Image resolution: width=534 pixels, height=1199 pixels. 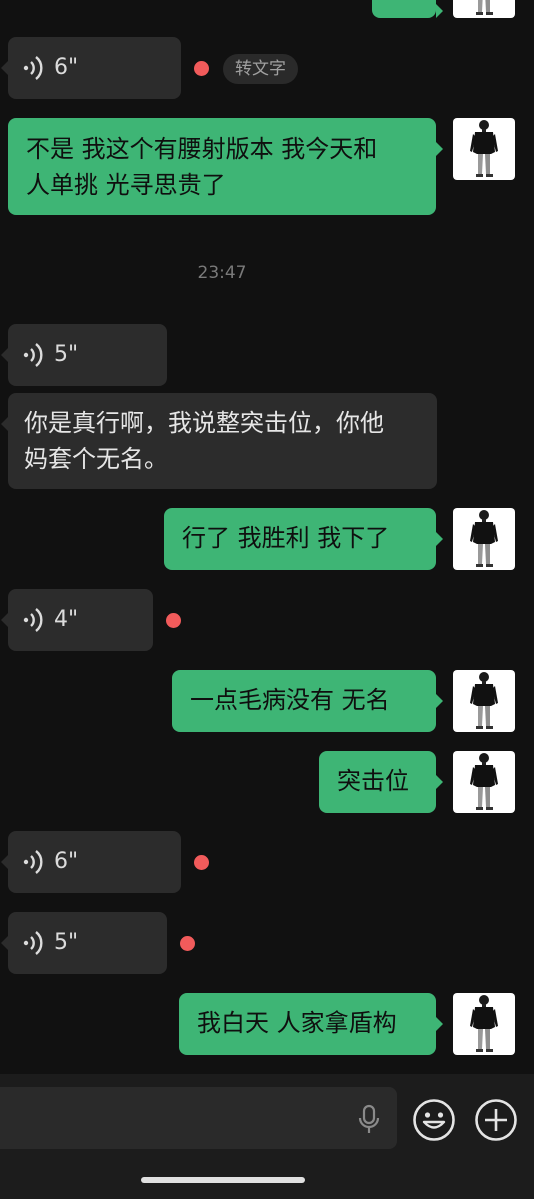 What do you see at coordinates (223, 1180) in the screenshot?
I see `home-indicator` at bounding box center [223, 1180].